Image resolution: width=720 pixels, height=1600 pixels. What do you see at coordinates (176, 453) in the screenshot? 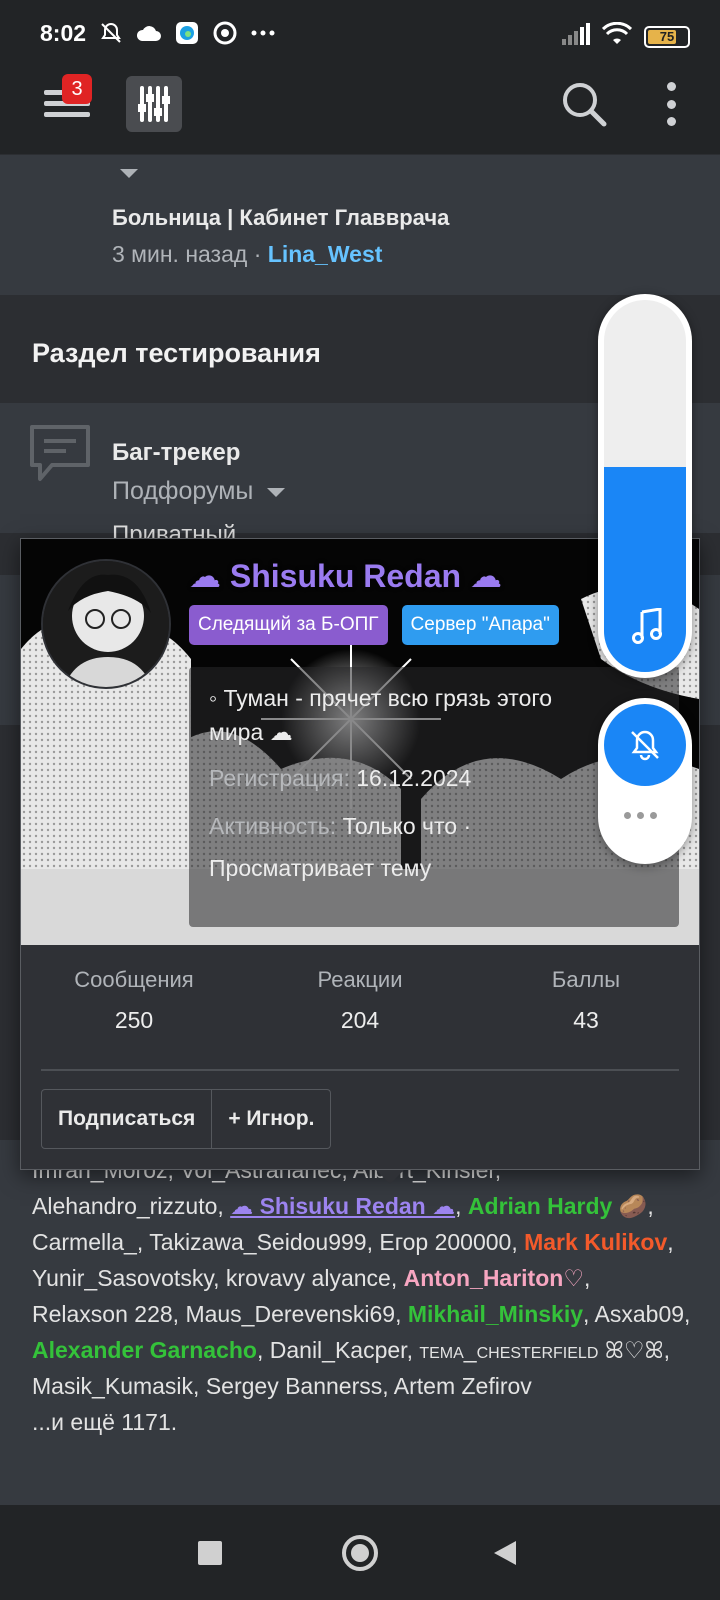
I see `forum-title: Баг-трекер` at bounding box center [176, 453].